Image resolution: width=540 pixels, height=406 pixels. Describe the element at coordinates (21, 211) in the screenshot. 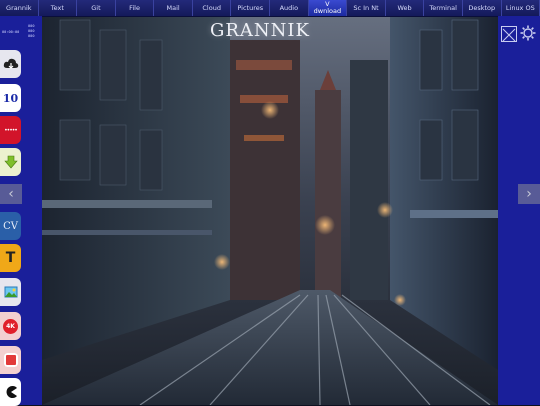

I see `left-sidebar: 00:00:00 000 000 000 10 ••••• ‹ CV T 4K` at that location.